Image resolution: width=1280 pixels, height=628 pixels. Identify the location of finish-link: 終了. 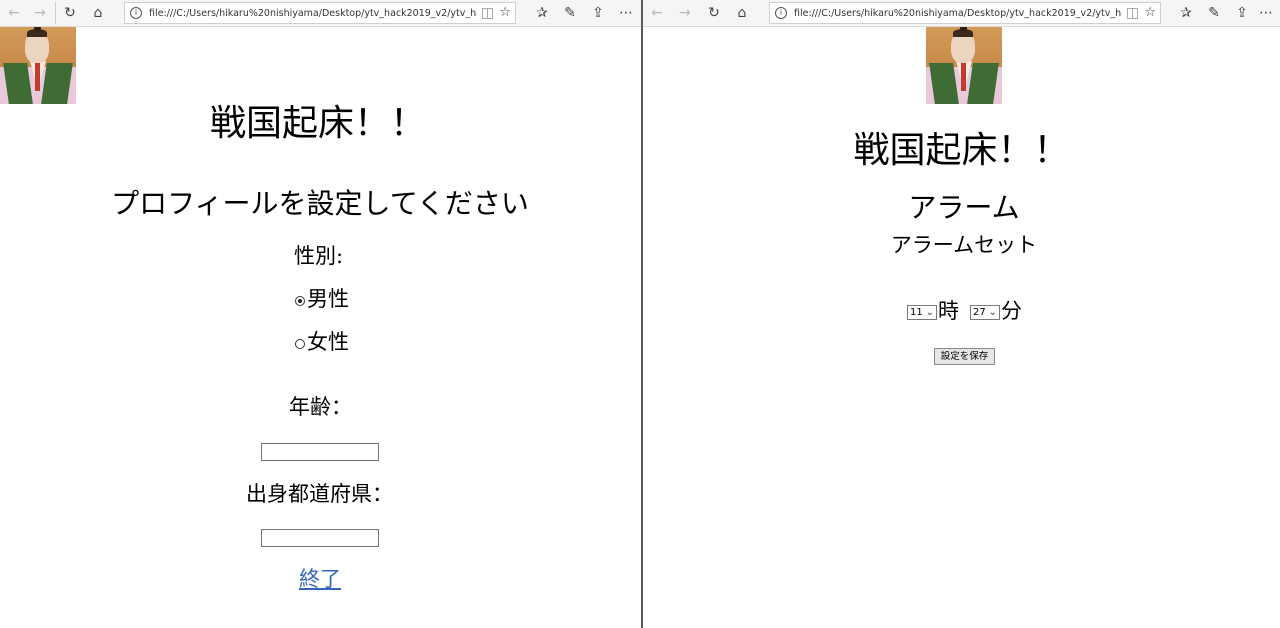
(320, 579).